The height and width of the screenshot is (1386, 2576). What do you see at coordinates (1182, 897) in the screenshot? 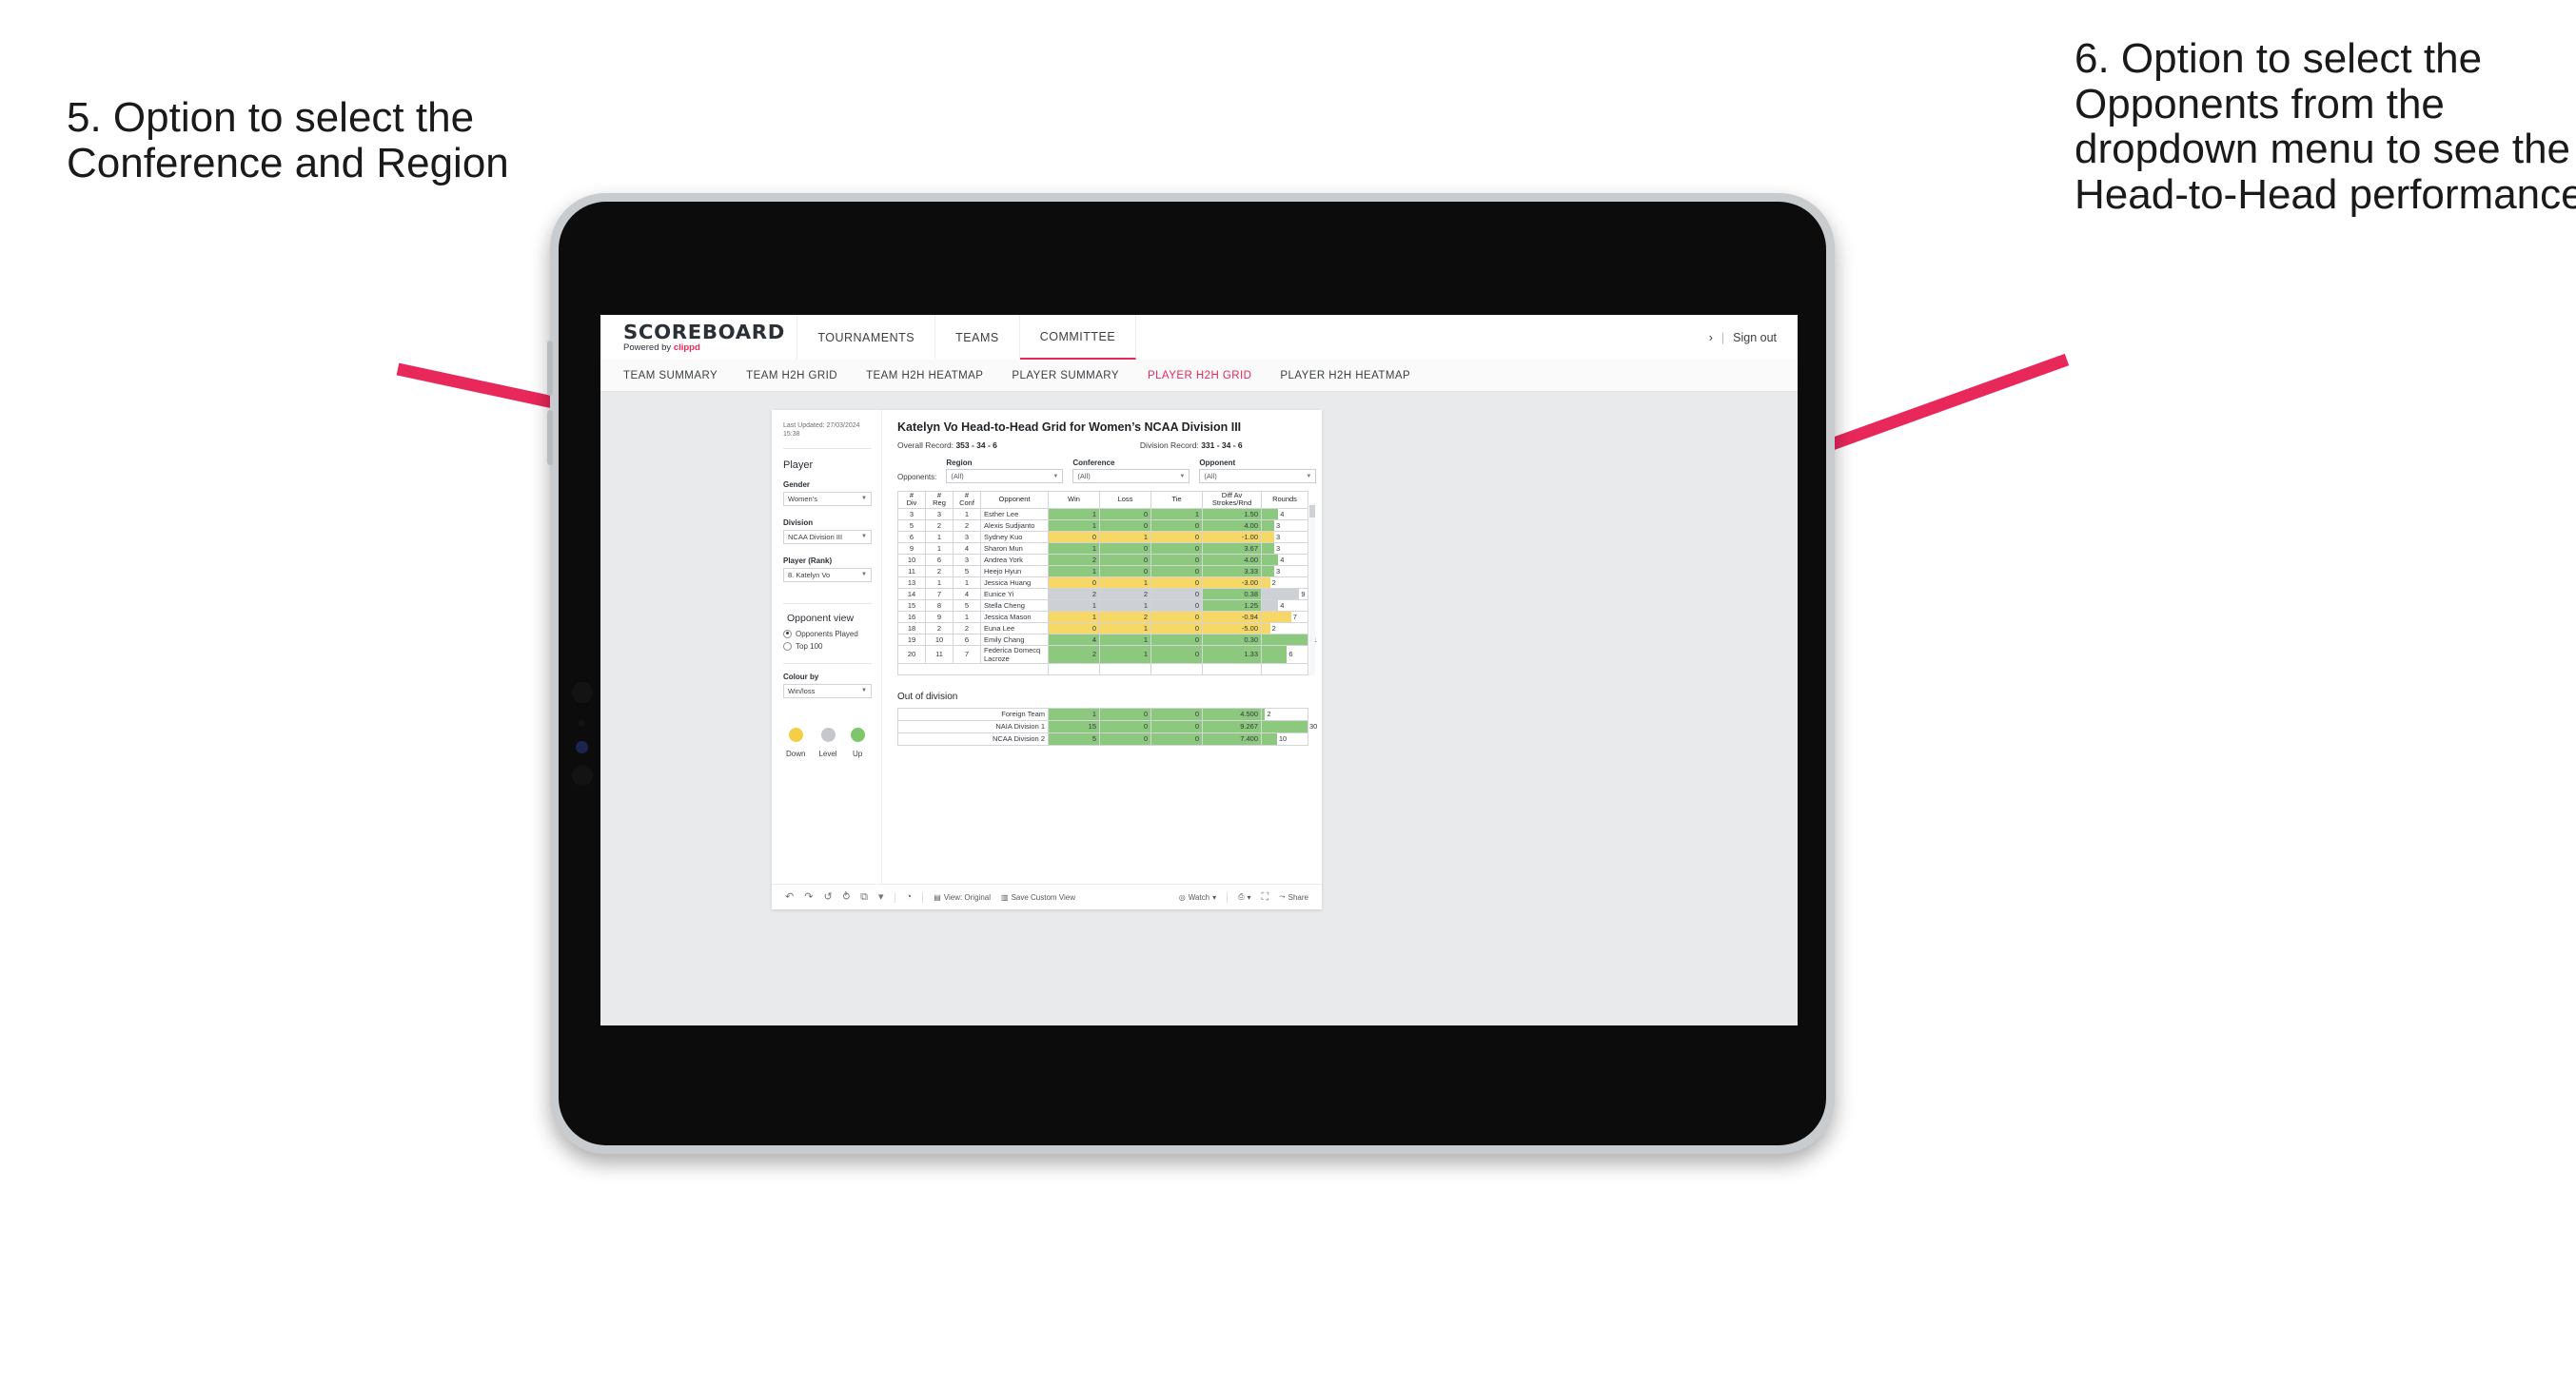
I see `watch-icon: ◎` at bounding box center [1182, 897].